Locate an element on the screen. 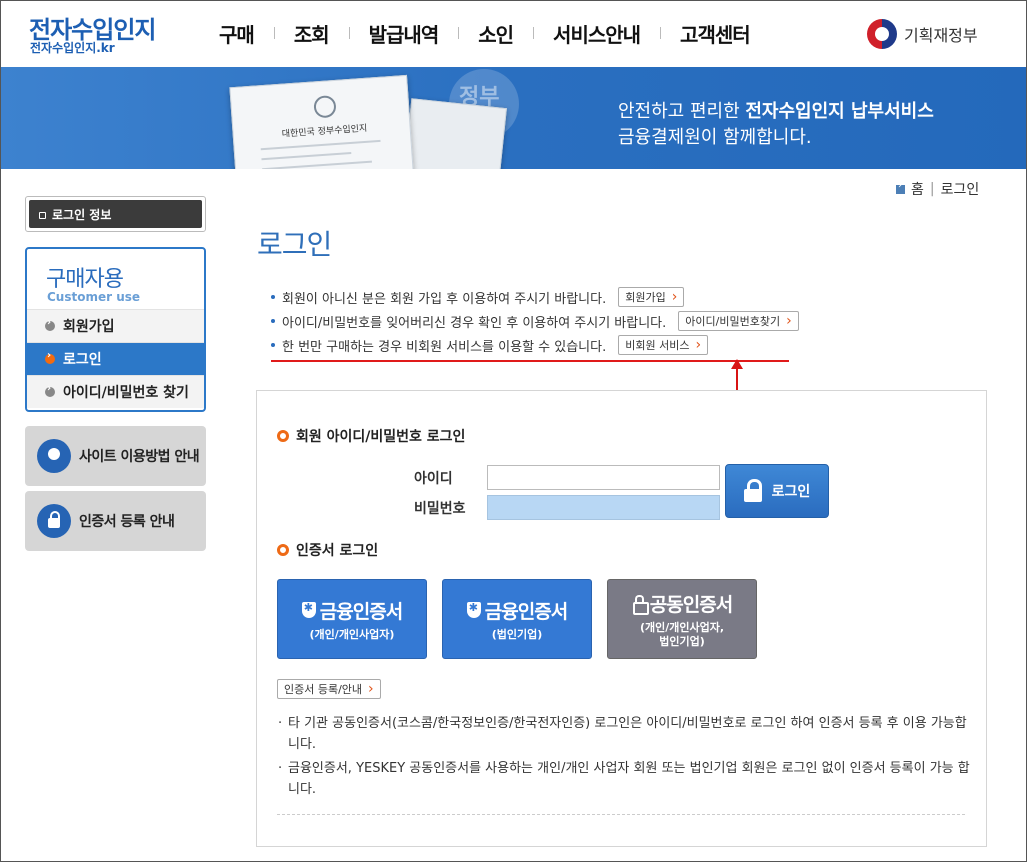 This screenshot has width=1027, height=862. page-title: 로그인 is located at coordinates (294, 244).